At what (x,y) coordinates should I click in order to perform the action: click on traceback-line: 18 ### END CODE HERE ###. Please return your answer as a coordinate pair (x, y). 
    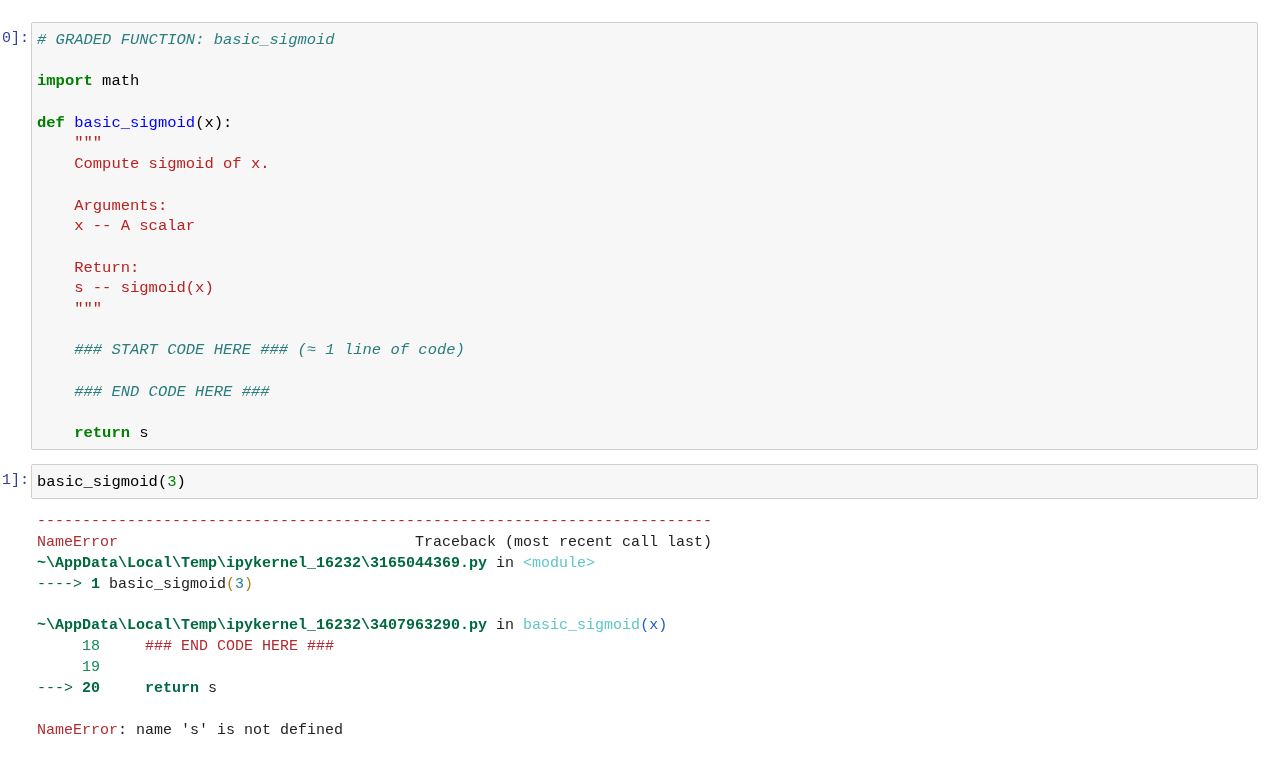
    Looking at the image, I should click on (208, 647).